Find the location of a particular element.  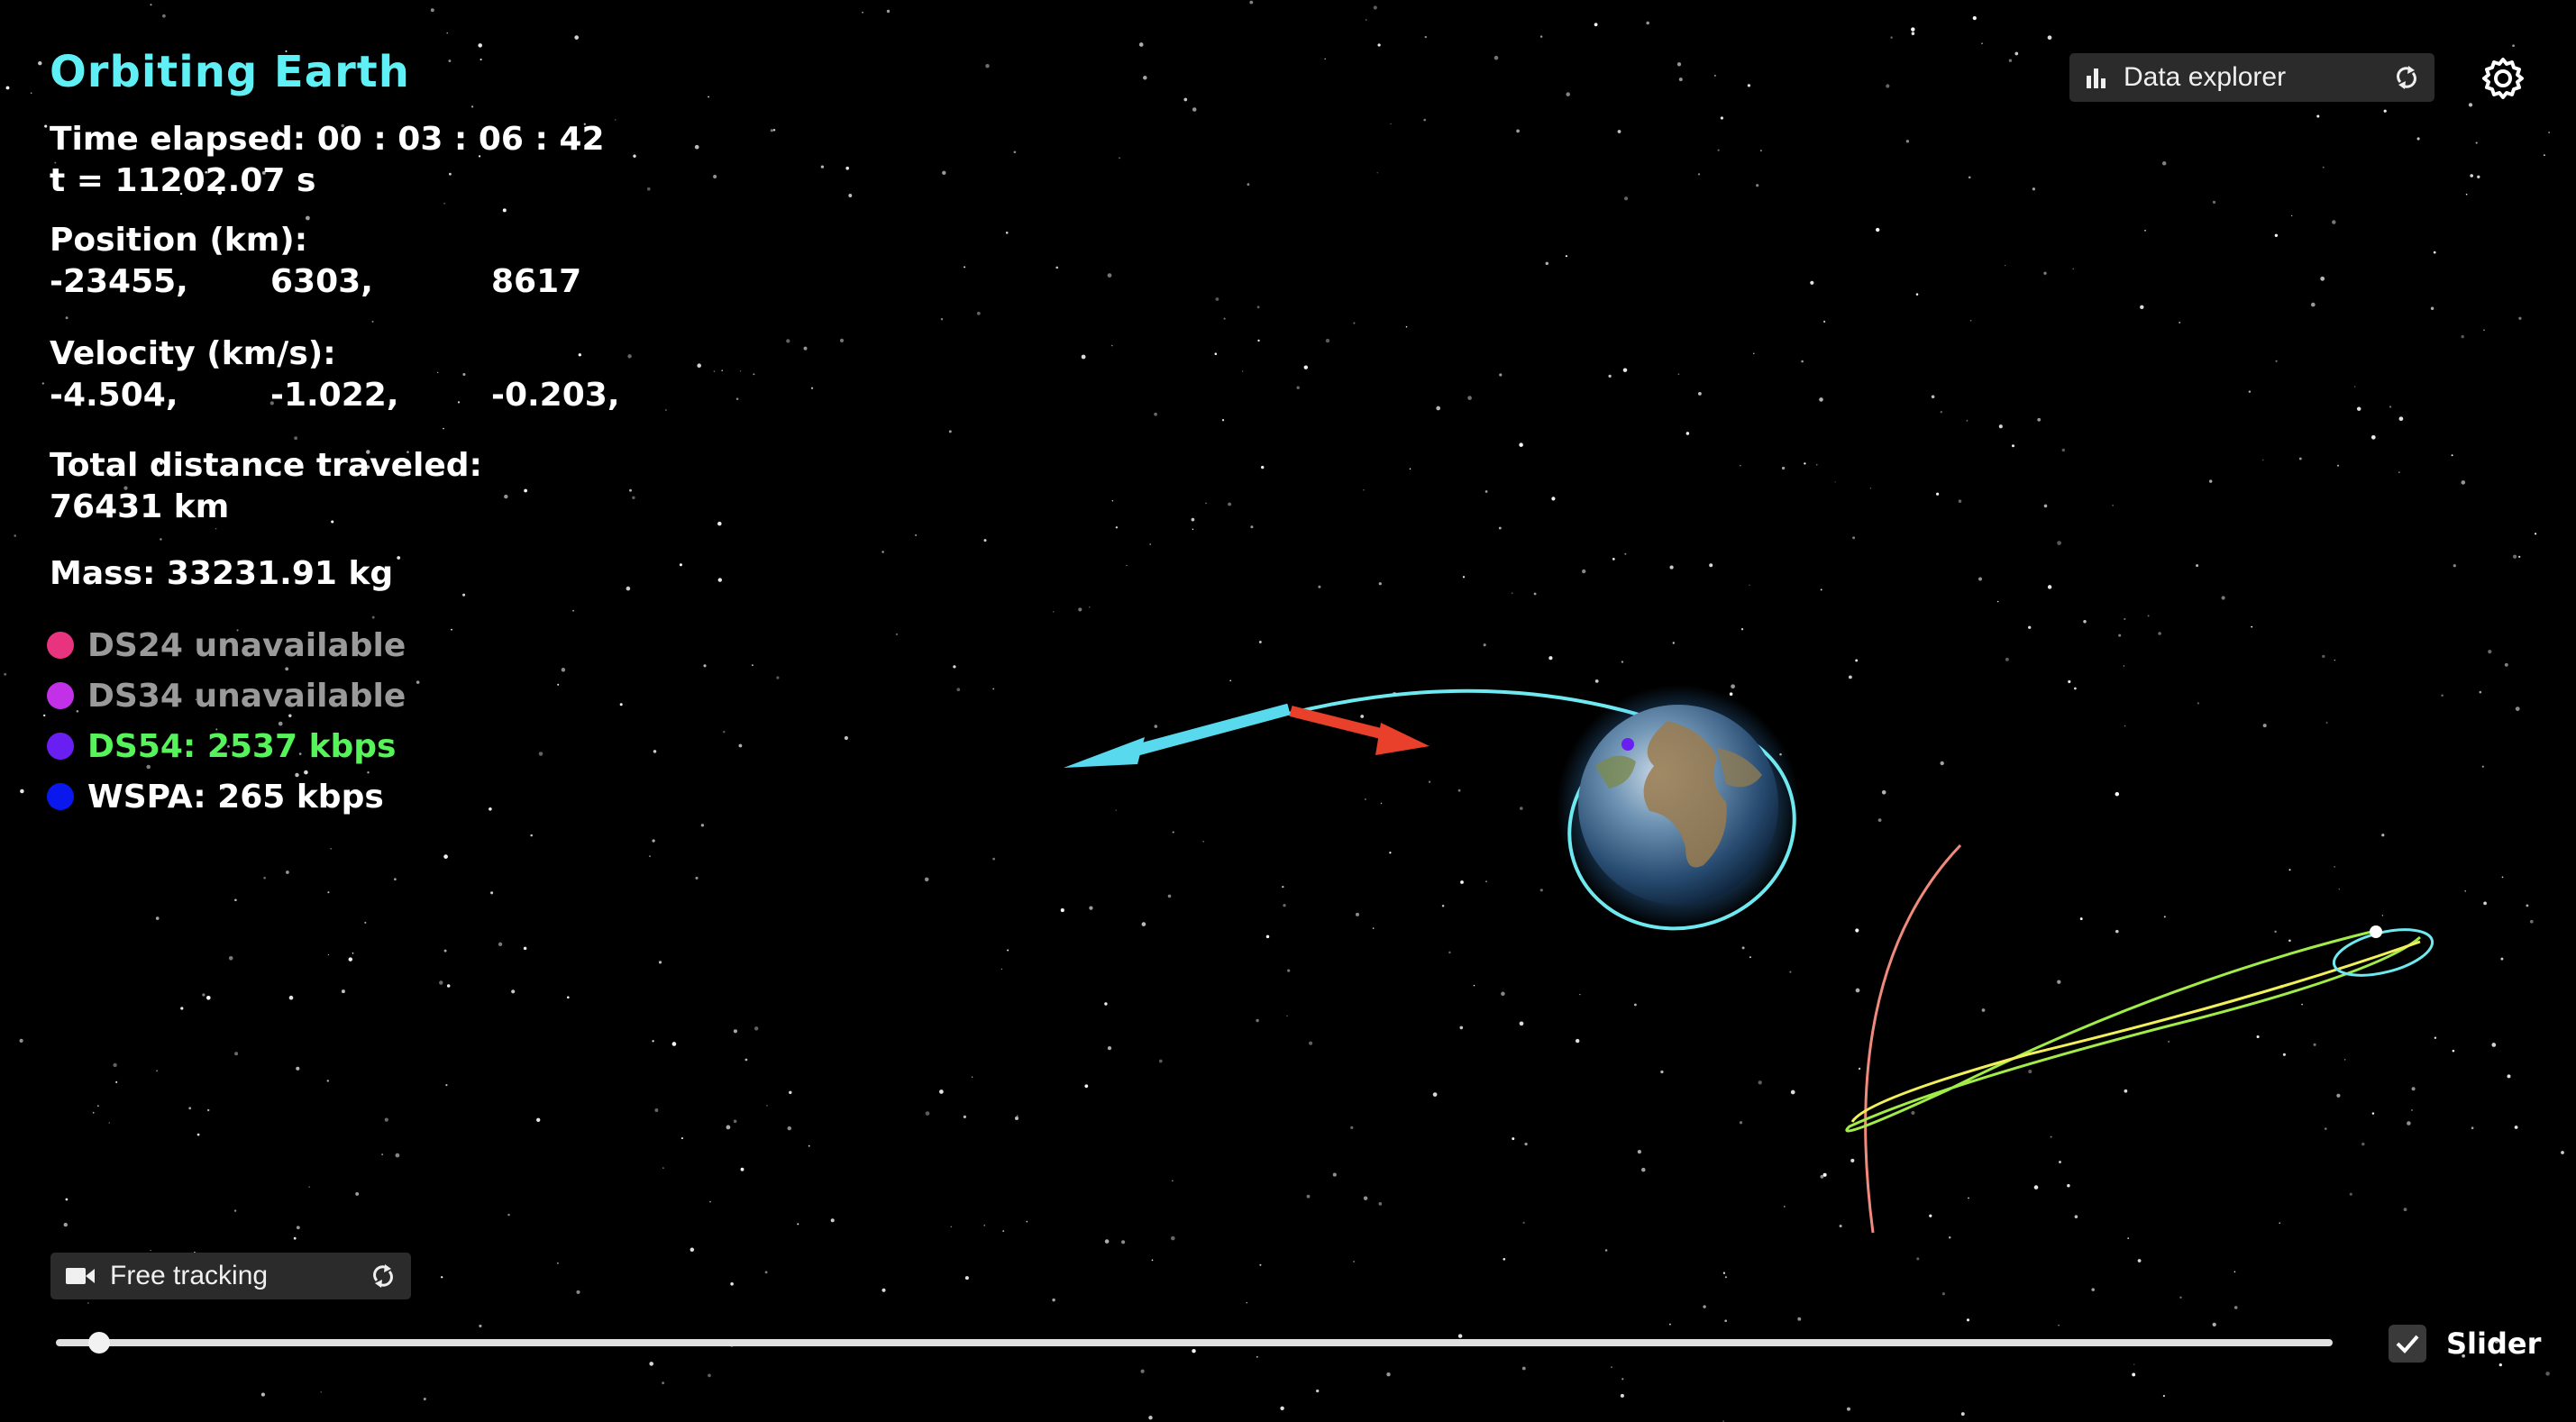

data-explorer-button: Data explorer is located at coordinates (2251, 78).